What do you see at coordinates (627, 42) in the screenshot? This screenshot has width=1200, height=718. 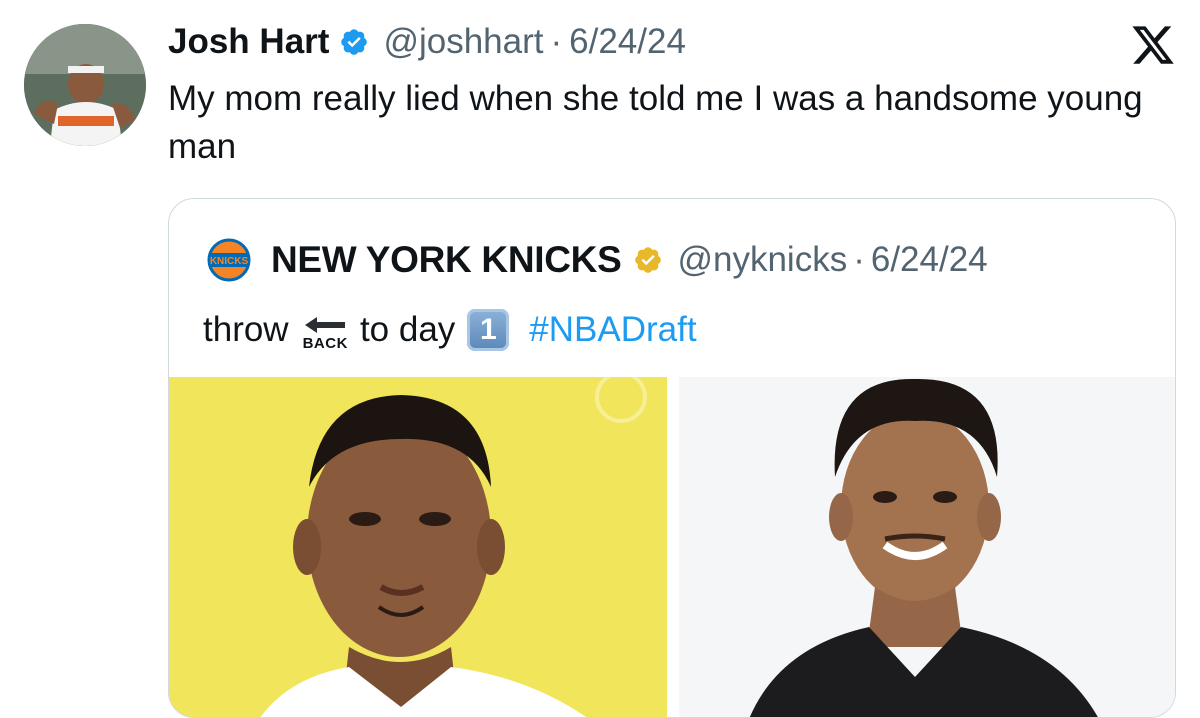 I see `tweet-date: 6/24/24` at bounding box center [627, 42].